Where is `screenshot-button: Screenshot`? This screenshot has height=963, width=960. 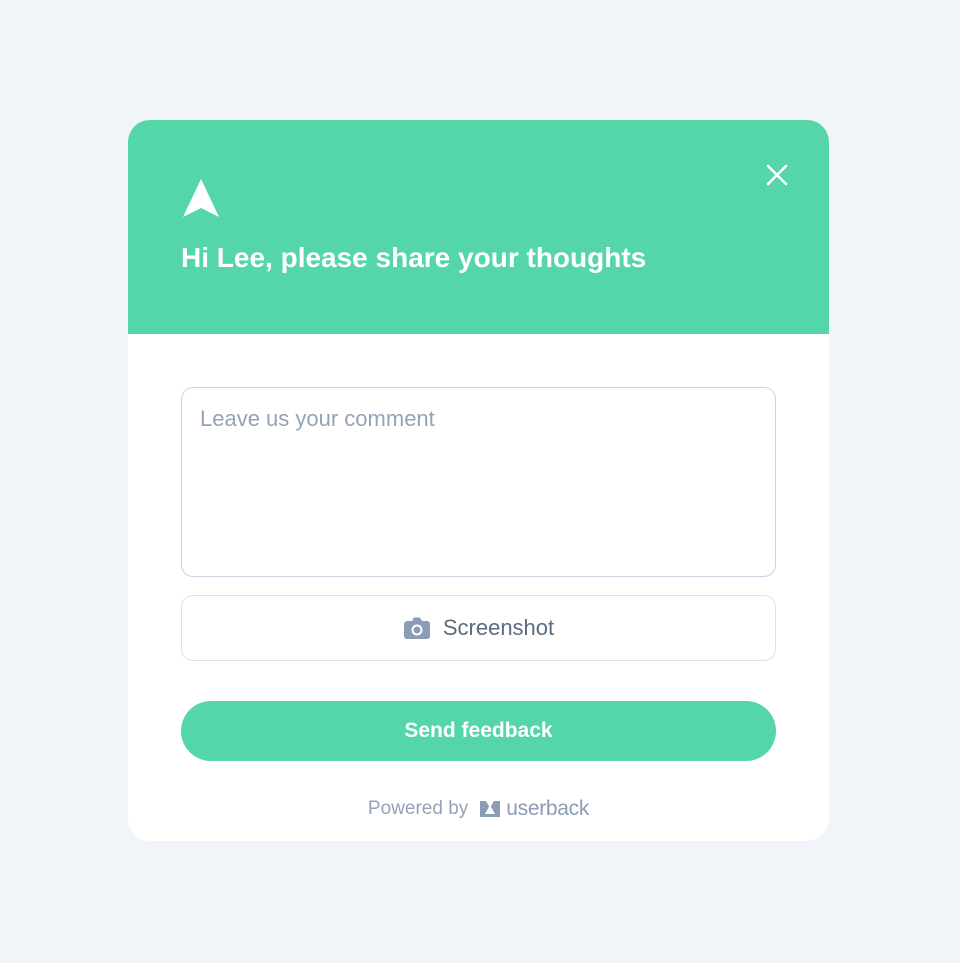
screenshot-button: Screenshot is located at coordinates (478, 628).